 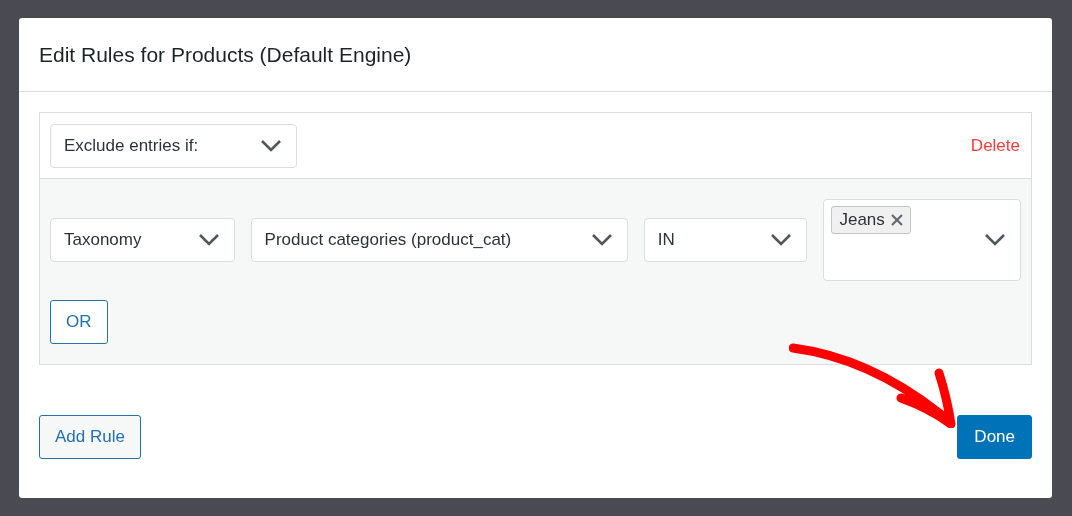 What do you see at coordinates (725, 240) in the screenshot?
I see `operator-select: IN` at bounding box center [725, 240].